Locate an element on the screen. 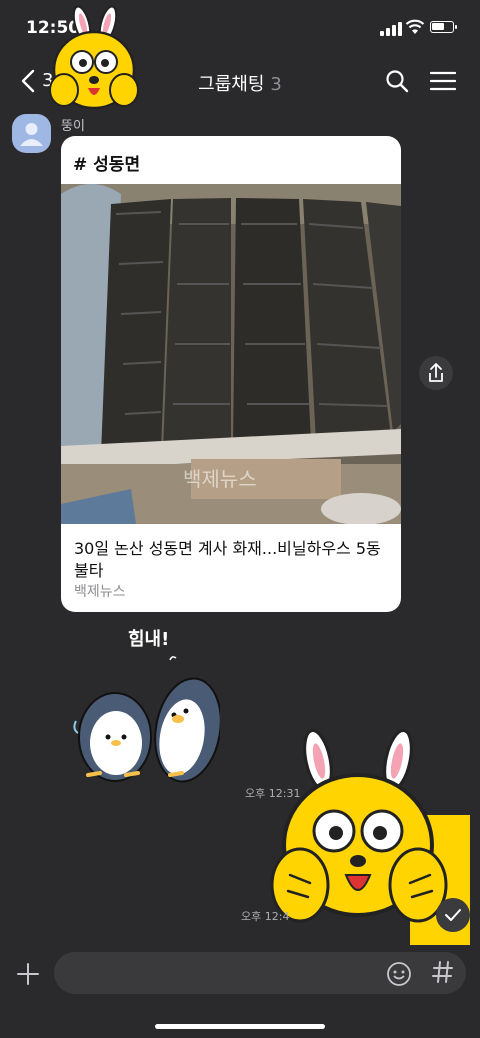 The width and height of the screenshot is (480, 1038). sticker-text: 힘내! is located at coordinates (148, 639).